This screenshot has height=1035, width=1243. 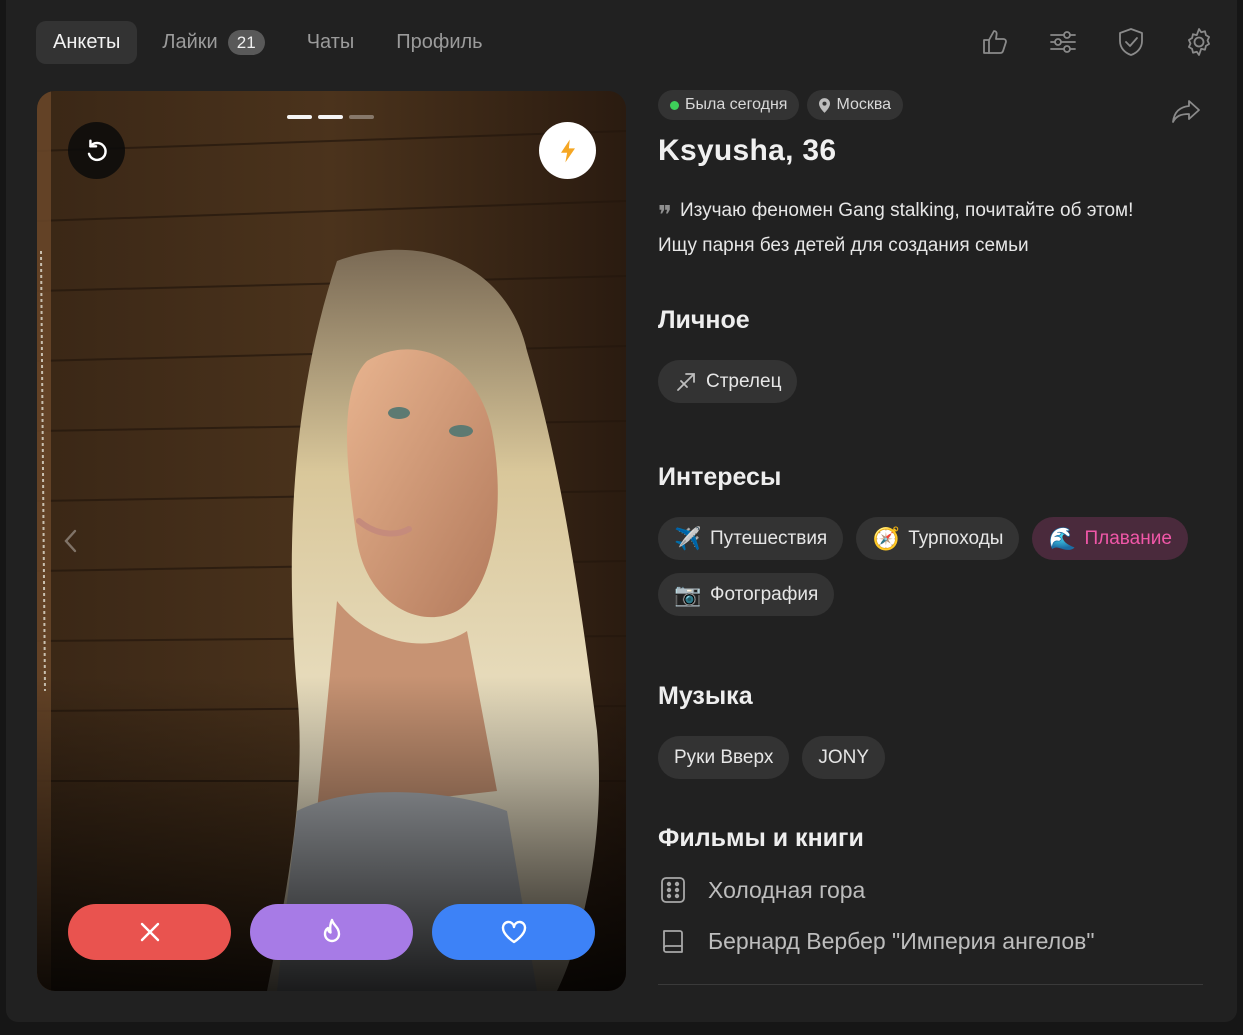 What do you see at coordinates (736, 104) in the screenshot?
I see `online-status-text: Была сегодня` at bounding box center [736, 104].